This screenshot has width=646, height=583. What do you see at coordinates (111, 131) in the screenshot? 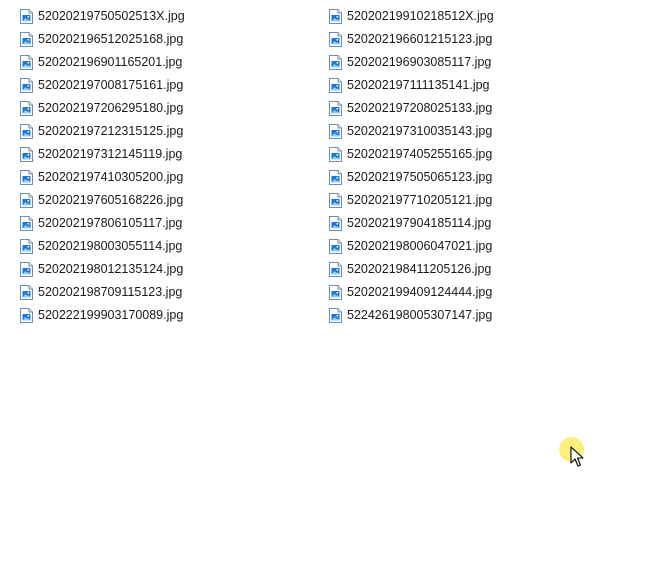
I see `file-name: 520202197212315125.jpg` at bounding box center [111, 131].